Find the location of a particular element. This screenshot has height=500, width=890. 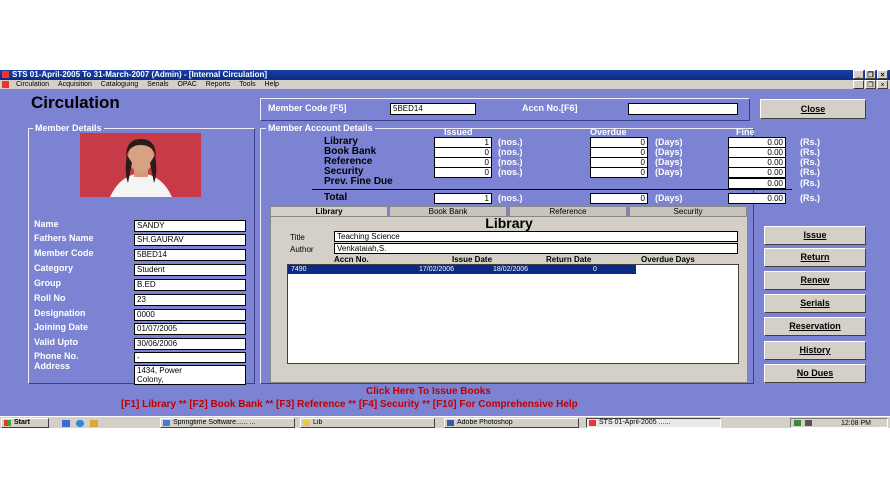

issue-date-cell: 17/02/2006 is located at coordinates (437, 269).